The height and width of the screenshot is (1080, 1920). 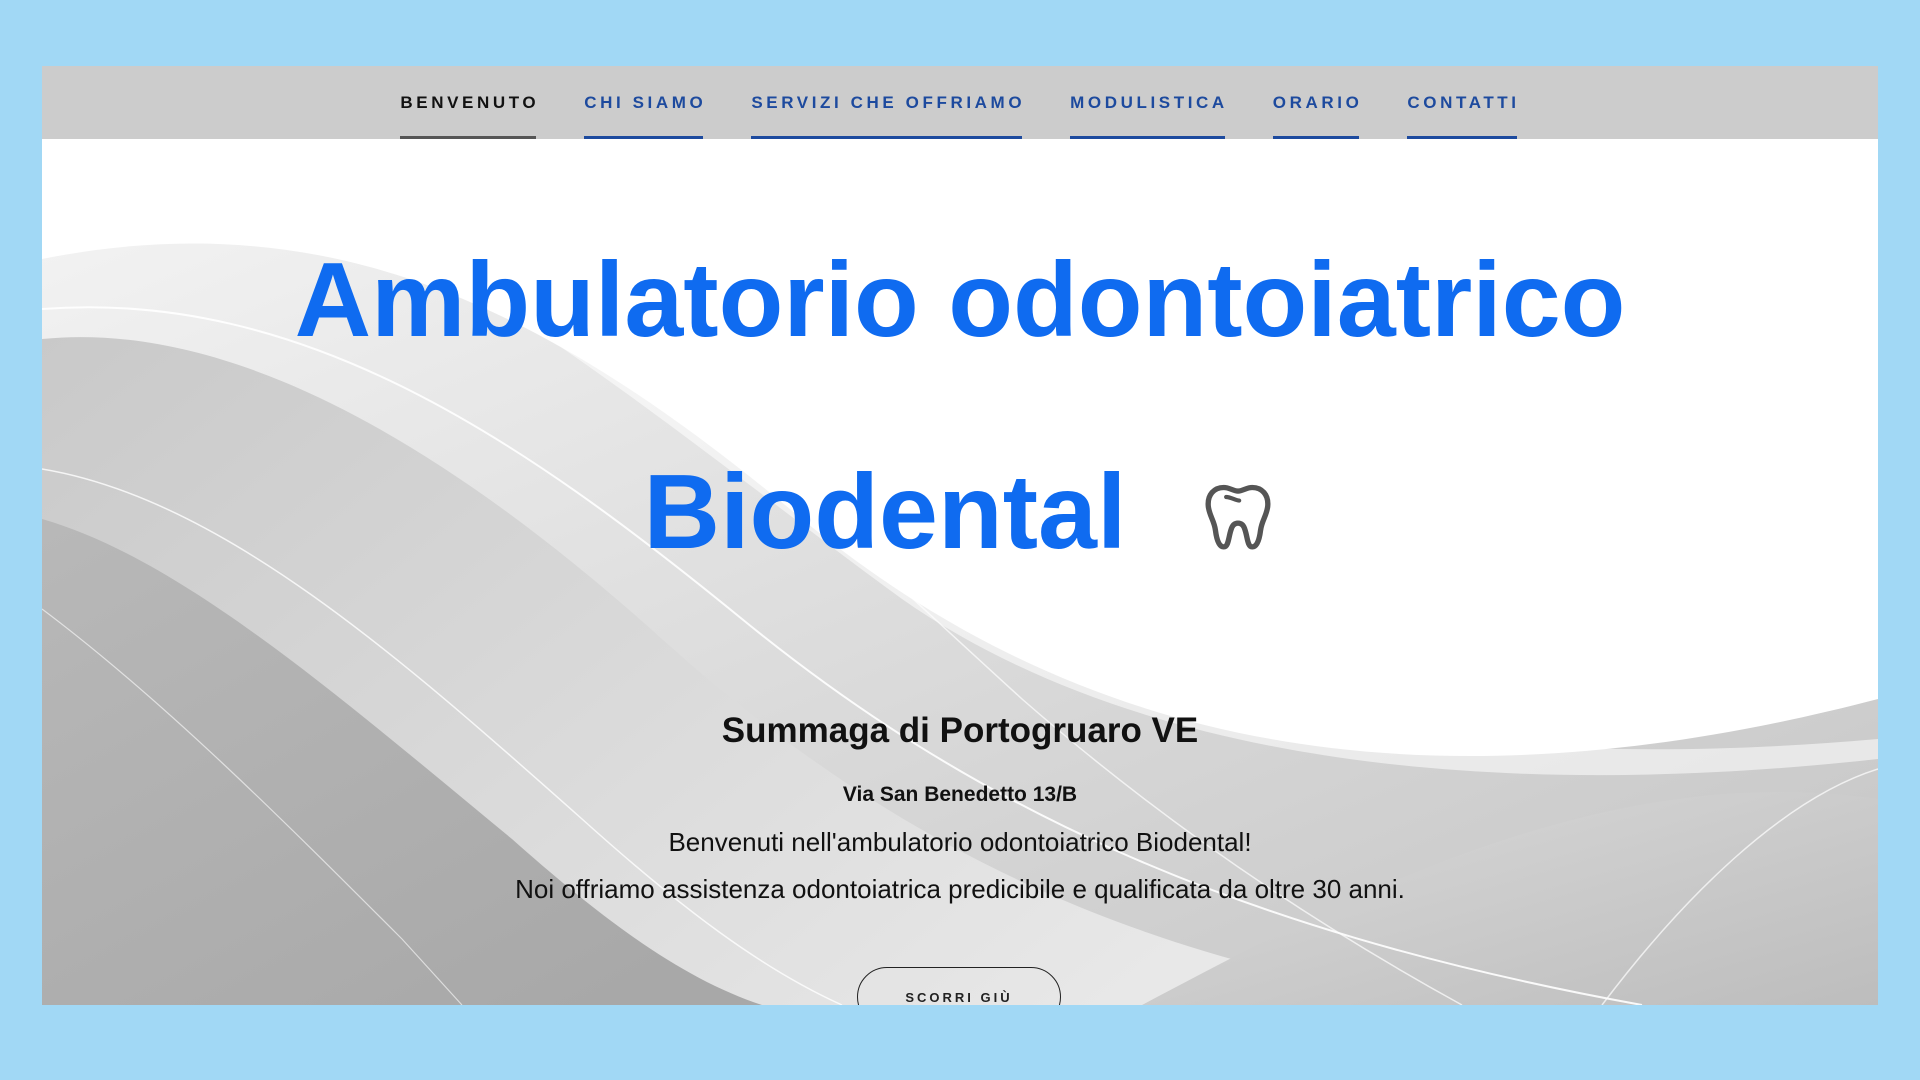 What do you see at coordinates (960, 730) in the screenshot?
I see `location-subtitle: Summaga di Portogruaro VE` at bounding box center [960, 730].